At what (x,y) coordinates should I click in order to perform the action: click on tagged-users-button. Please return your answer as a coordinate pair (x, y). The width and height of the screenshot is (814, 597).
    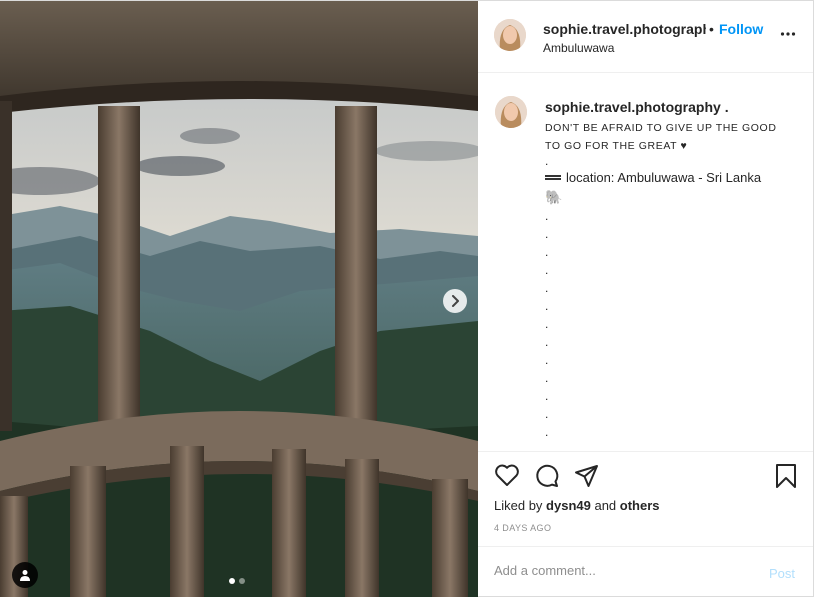
    Looking at the image, I should click on (25, 575).